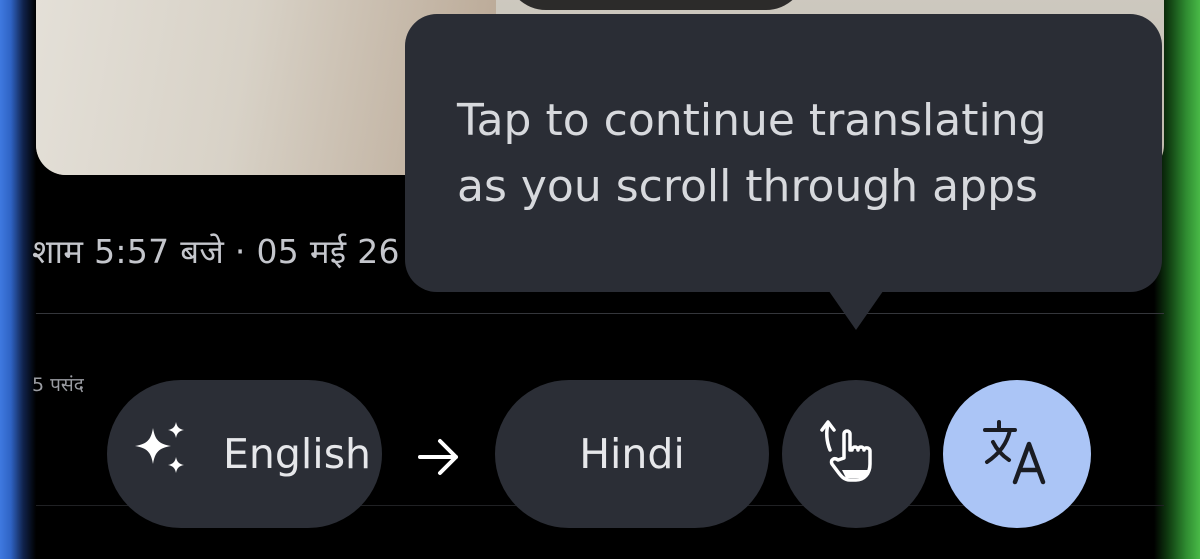  Describe the element at coordinates (747, 186) in the screenshot. I see `tooltip-line-2: as you scroll through apps` at that location.